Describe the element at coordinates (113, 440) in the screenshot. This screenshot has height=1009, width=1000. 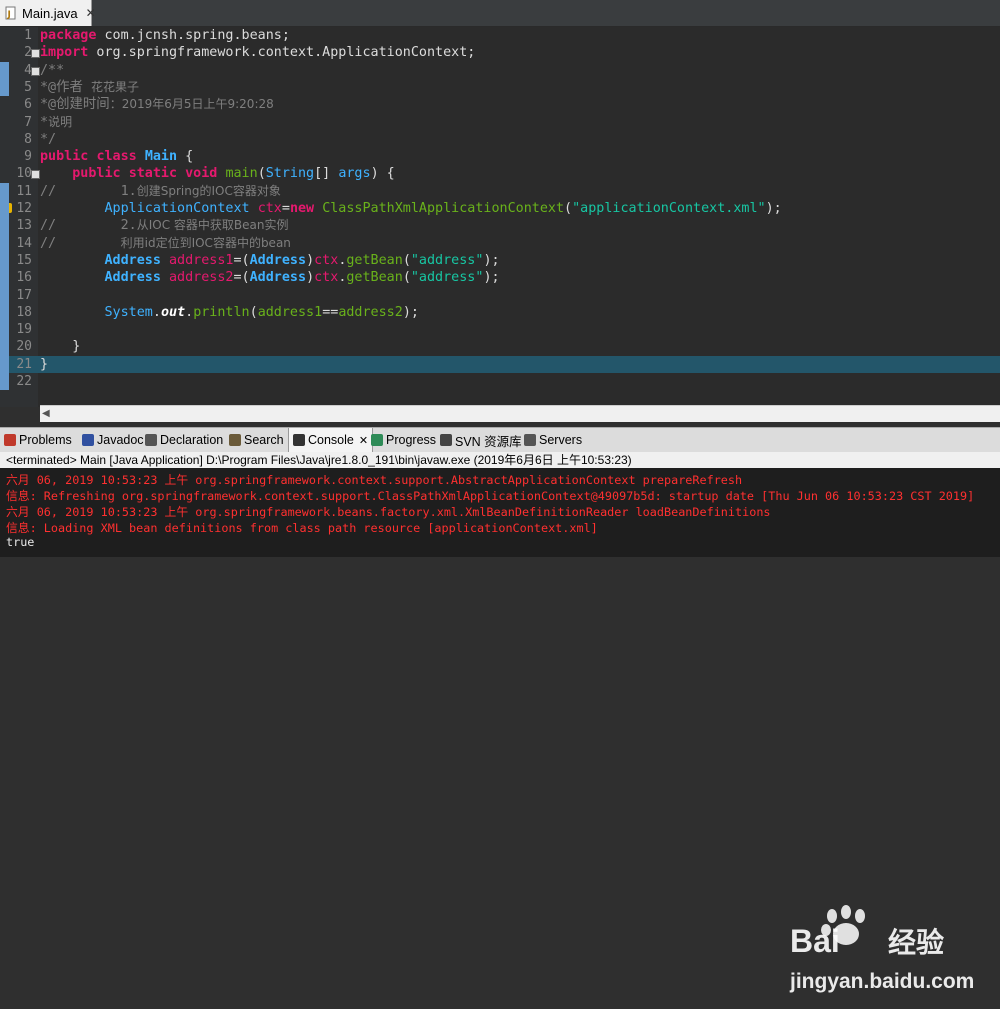
I see `view-tab-javadoc: Javadoc` at that location.